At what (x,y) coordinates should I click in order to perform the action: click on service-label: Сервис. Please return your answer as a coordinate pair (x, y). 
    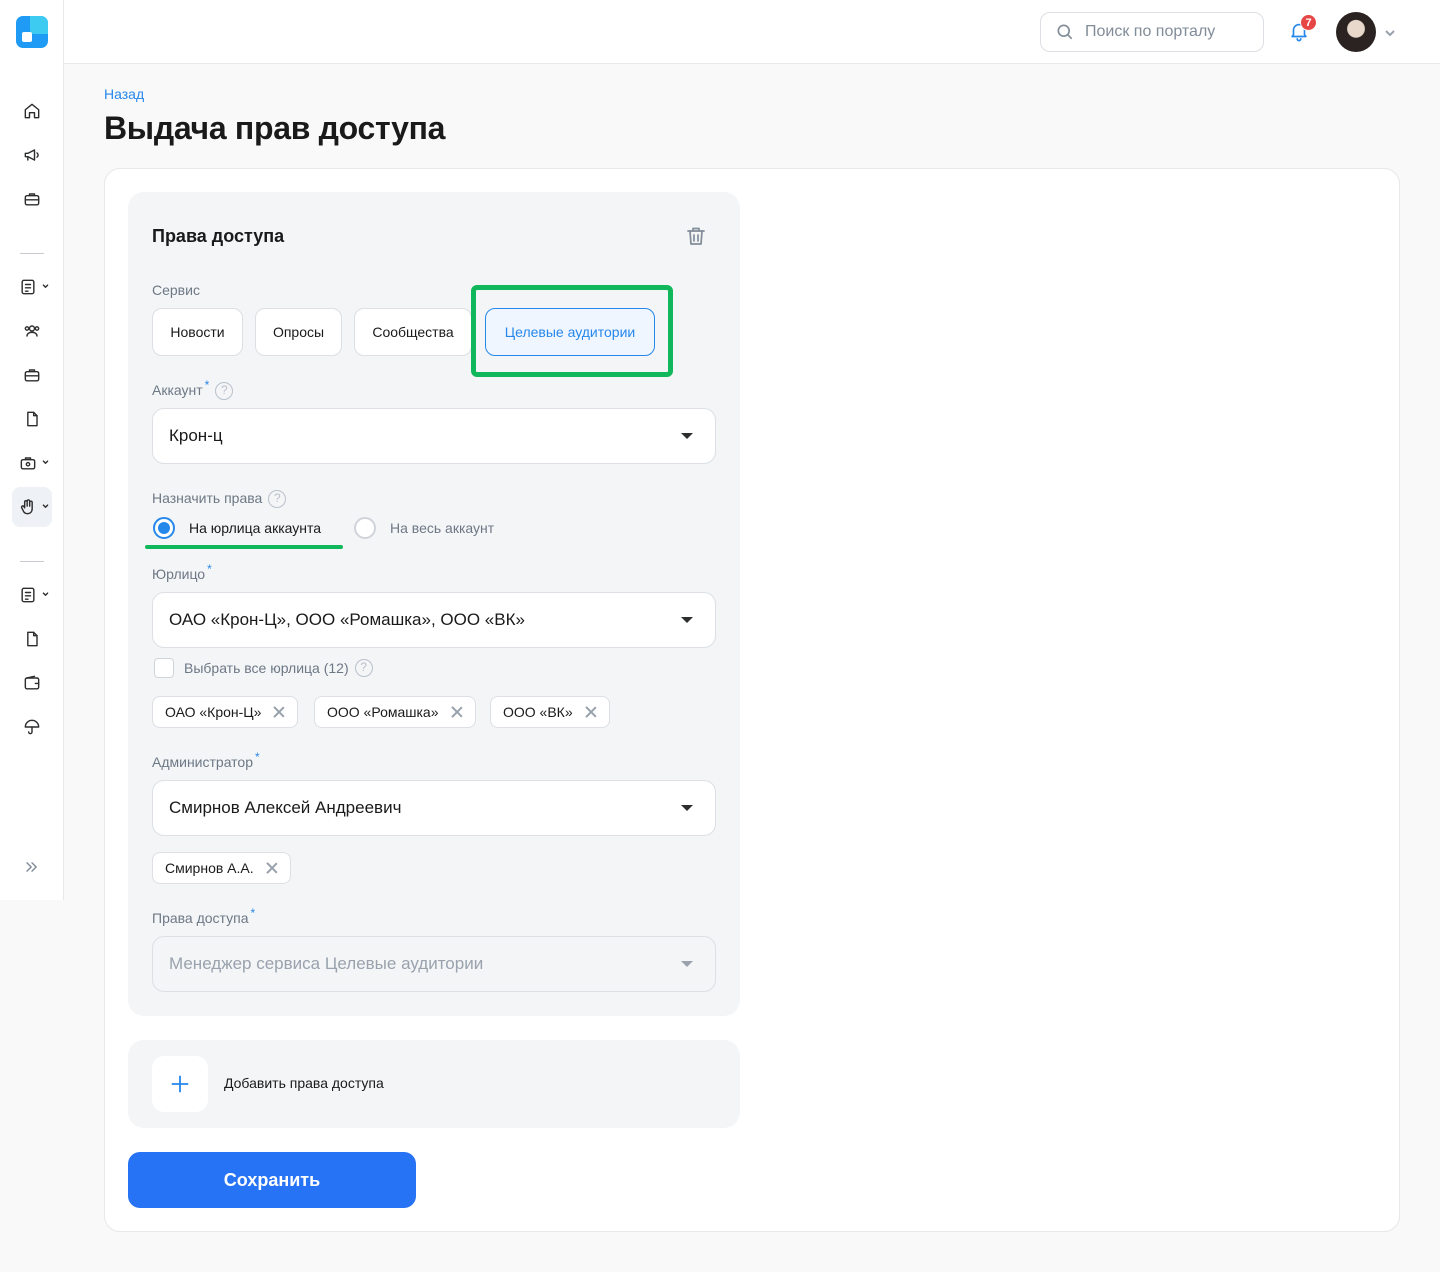
    Looking at the image, I should click on (176, 290).